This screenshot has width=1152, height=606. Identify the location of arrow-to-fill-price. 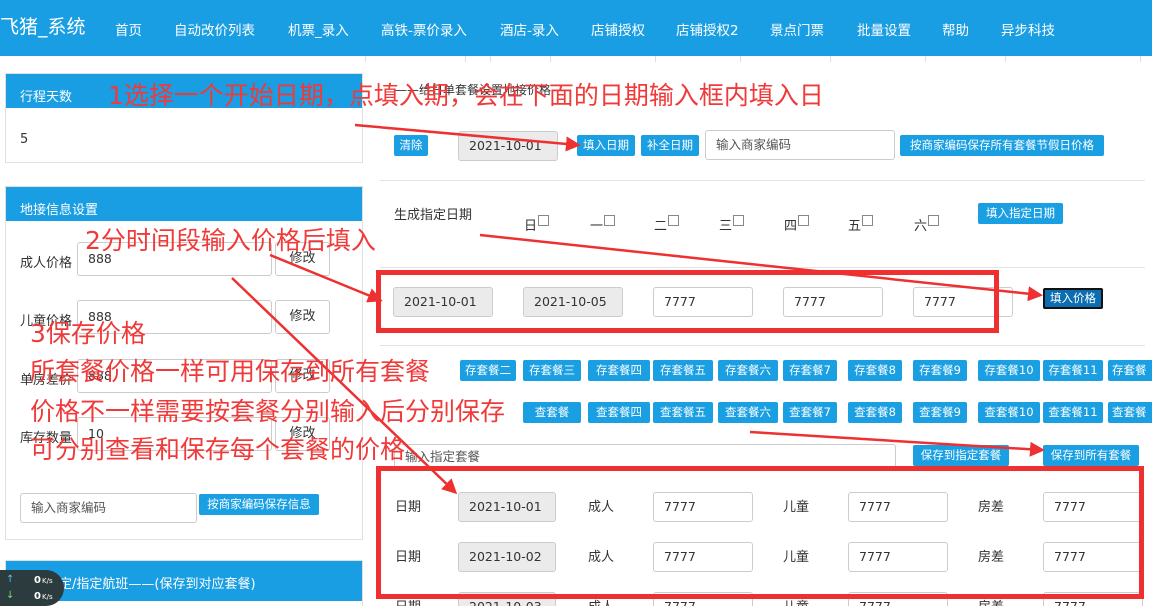
(761, 267).